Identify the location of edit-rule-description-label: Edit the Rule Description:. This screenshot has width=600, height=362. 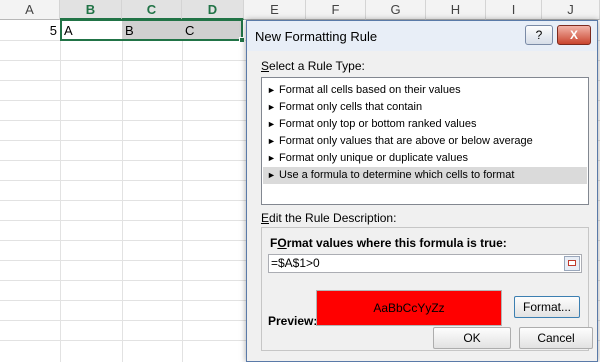
(328, 218).